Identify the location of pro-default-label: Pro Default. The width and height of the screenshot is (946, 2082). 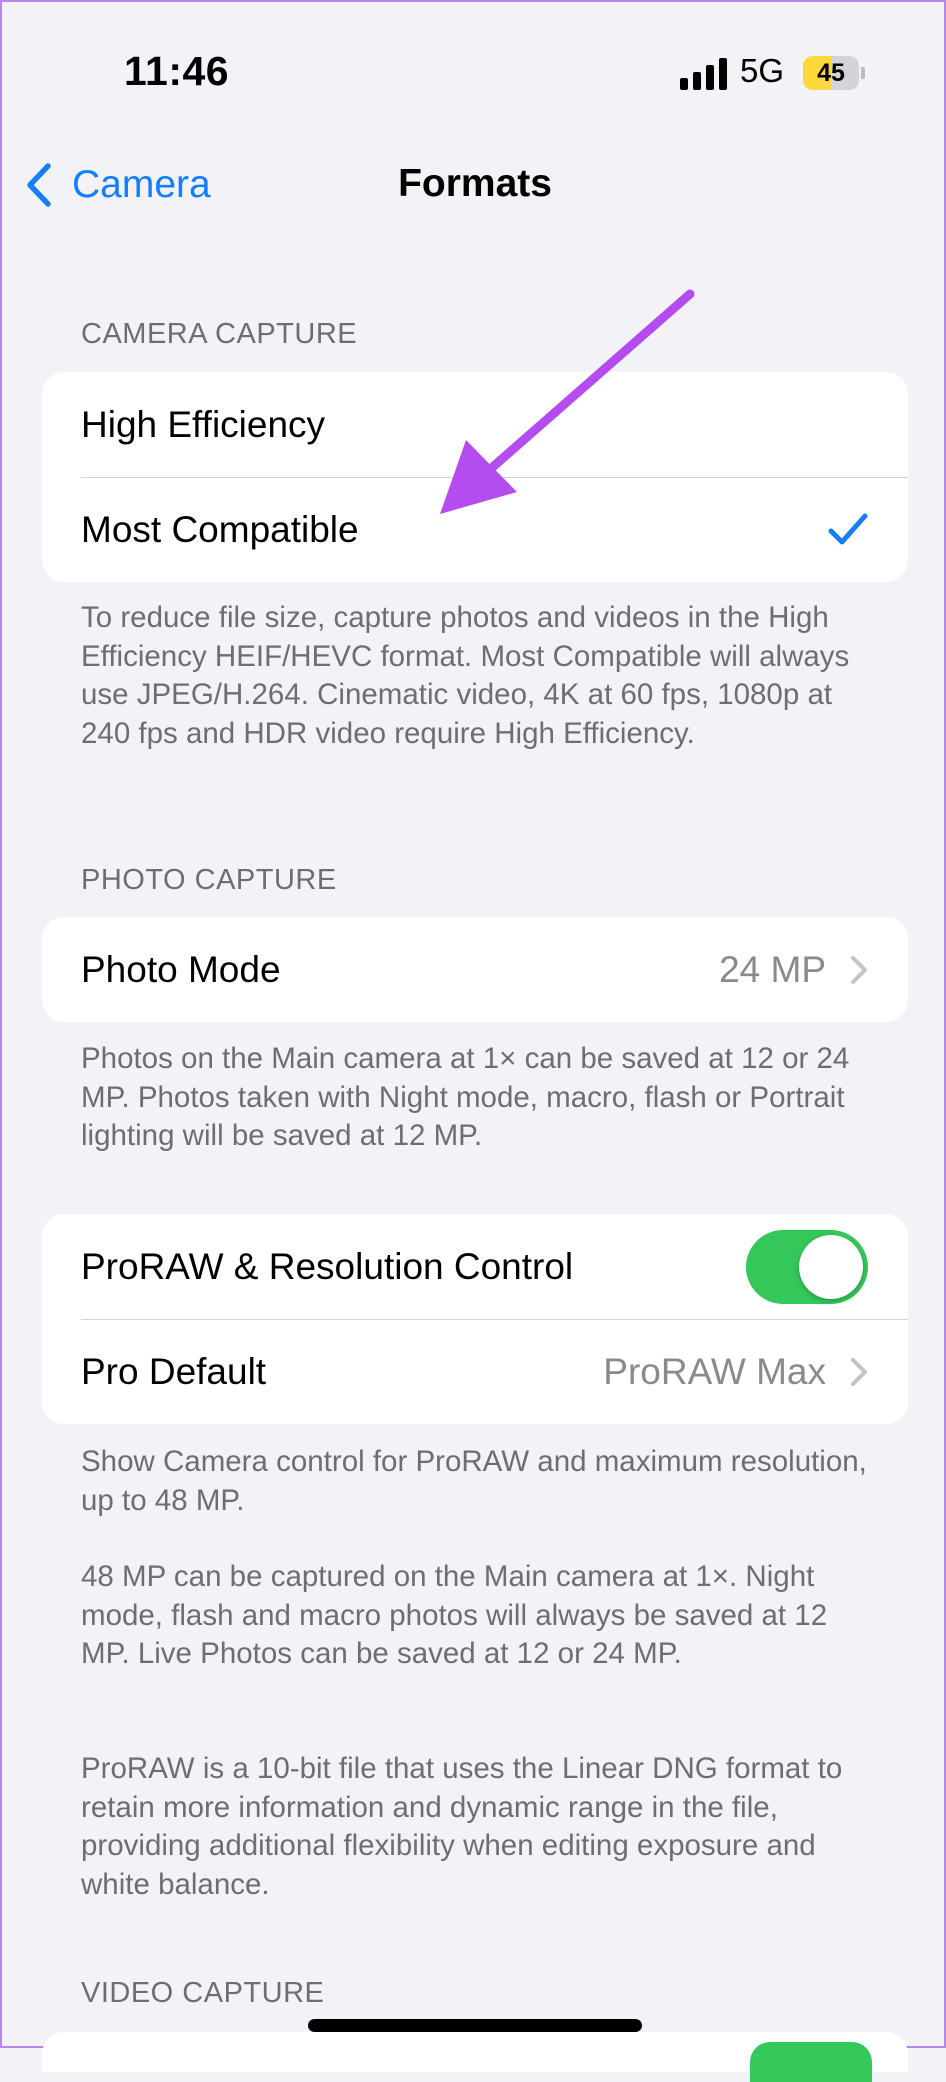
(174, 1371).